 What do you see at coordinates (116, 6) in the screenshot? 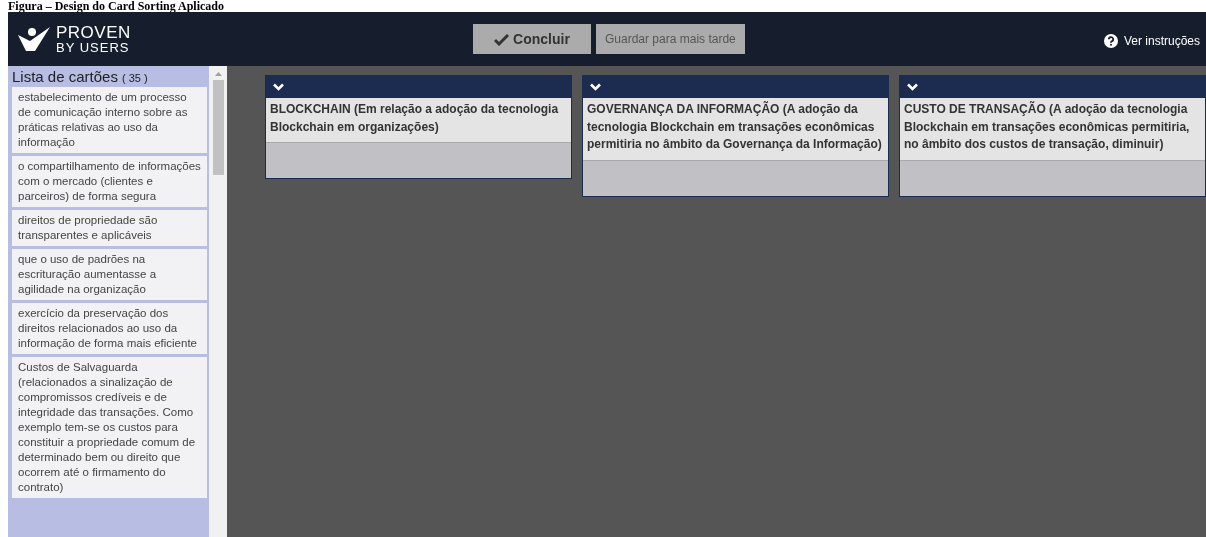
I see `figure-caption: Figura – Design do Card Sorting Aplicado` at bounding box center [116, 6].